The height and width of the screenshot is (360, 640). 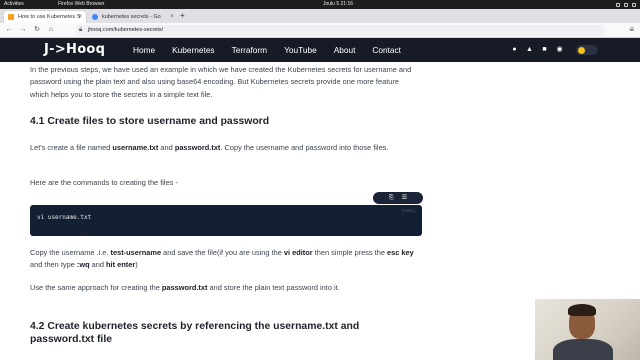 What do you see at coordinates (11, 17) in the screenshot?
I see `jhooq-favicon-icon` at bounding box center [11, 17].